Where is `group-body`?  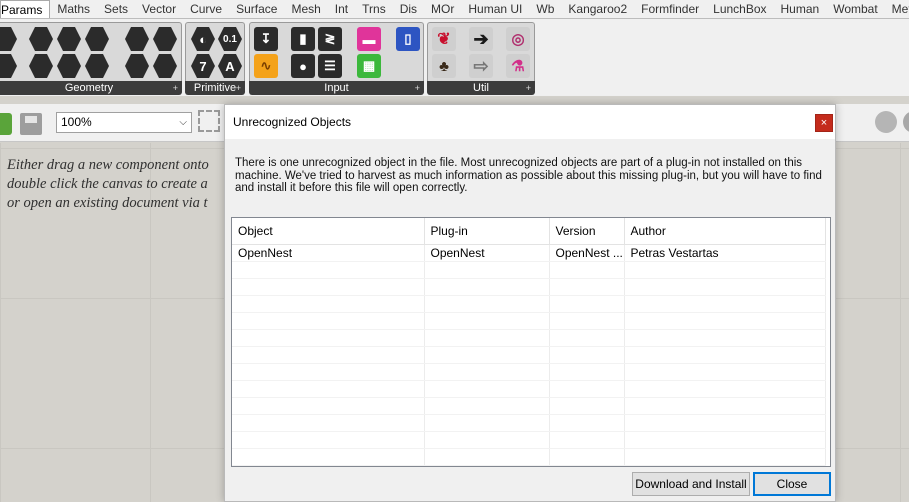 group-body is located at coordinates (91, 51).